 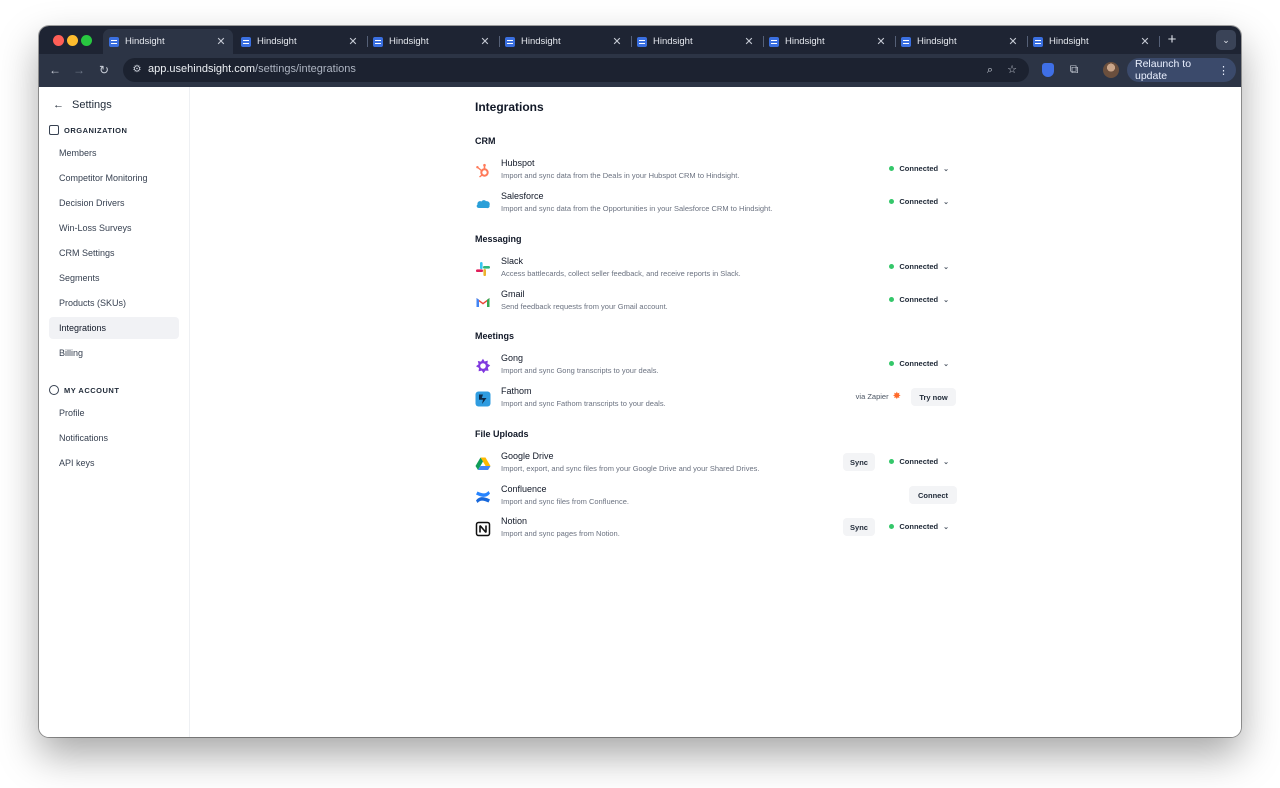 What do you see at coordinates (114, 303) in the screenshot?
I see `sidebar-item-products: Products (SKUs)` at bounding box center [114, 303].